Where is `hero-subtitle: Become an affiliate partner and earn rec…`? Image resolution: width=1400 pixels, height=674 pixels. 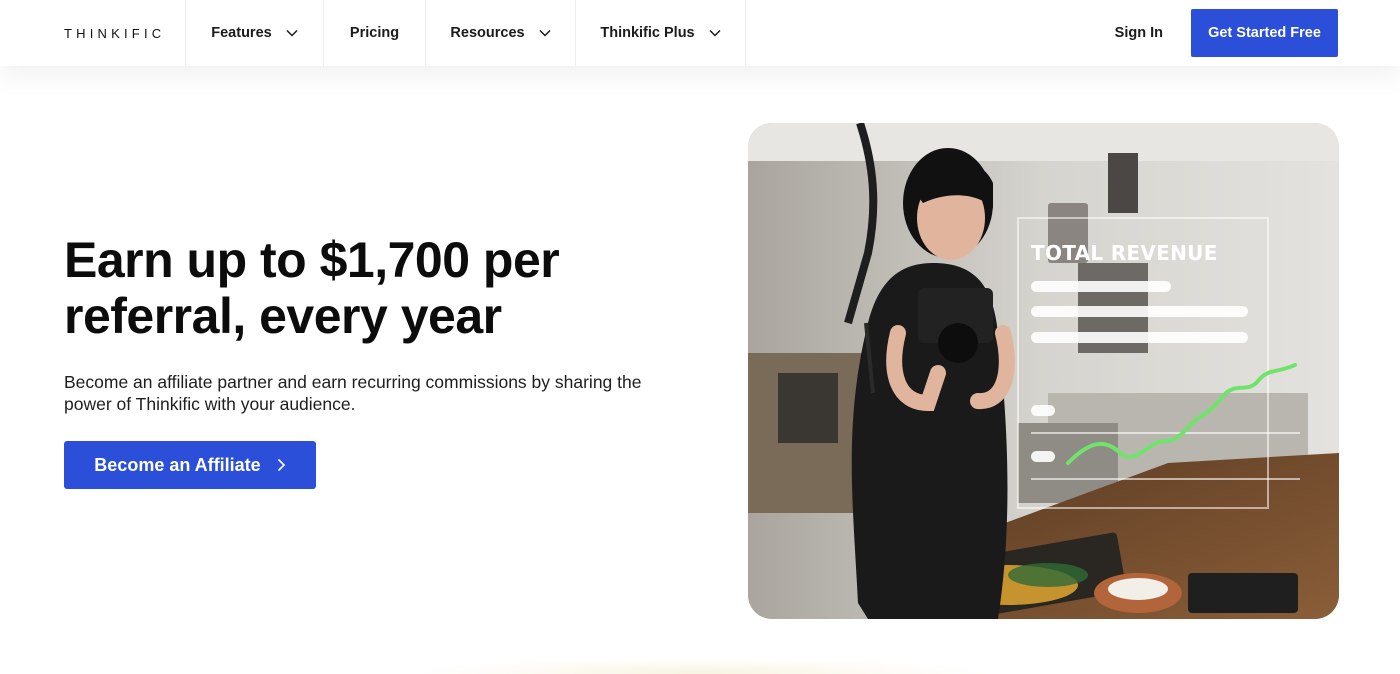
hero-subtitle: Become an affiliate partner and earn rec… is located at coordinates (353, 393).